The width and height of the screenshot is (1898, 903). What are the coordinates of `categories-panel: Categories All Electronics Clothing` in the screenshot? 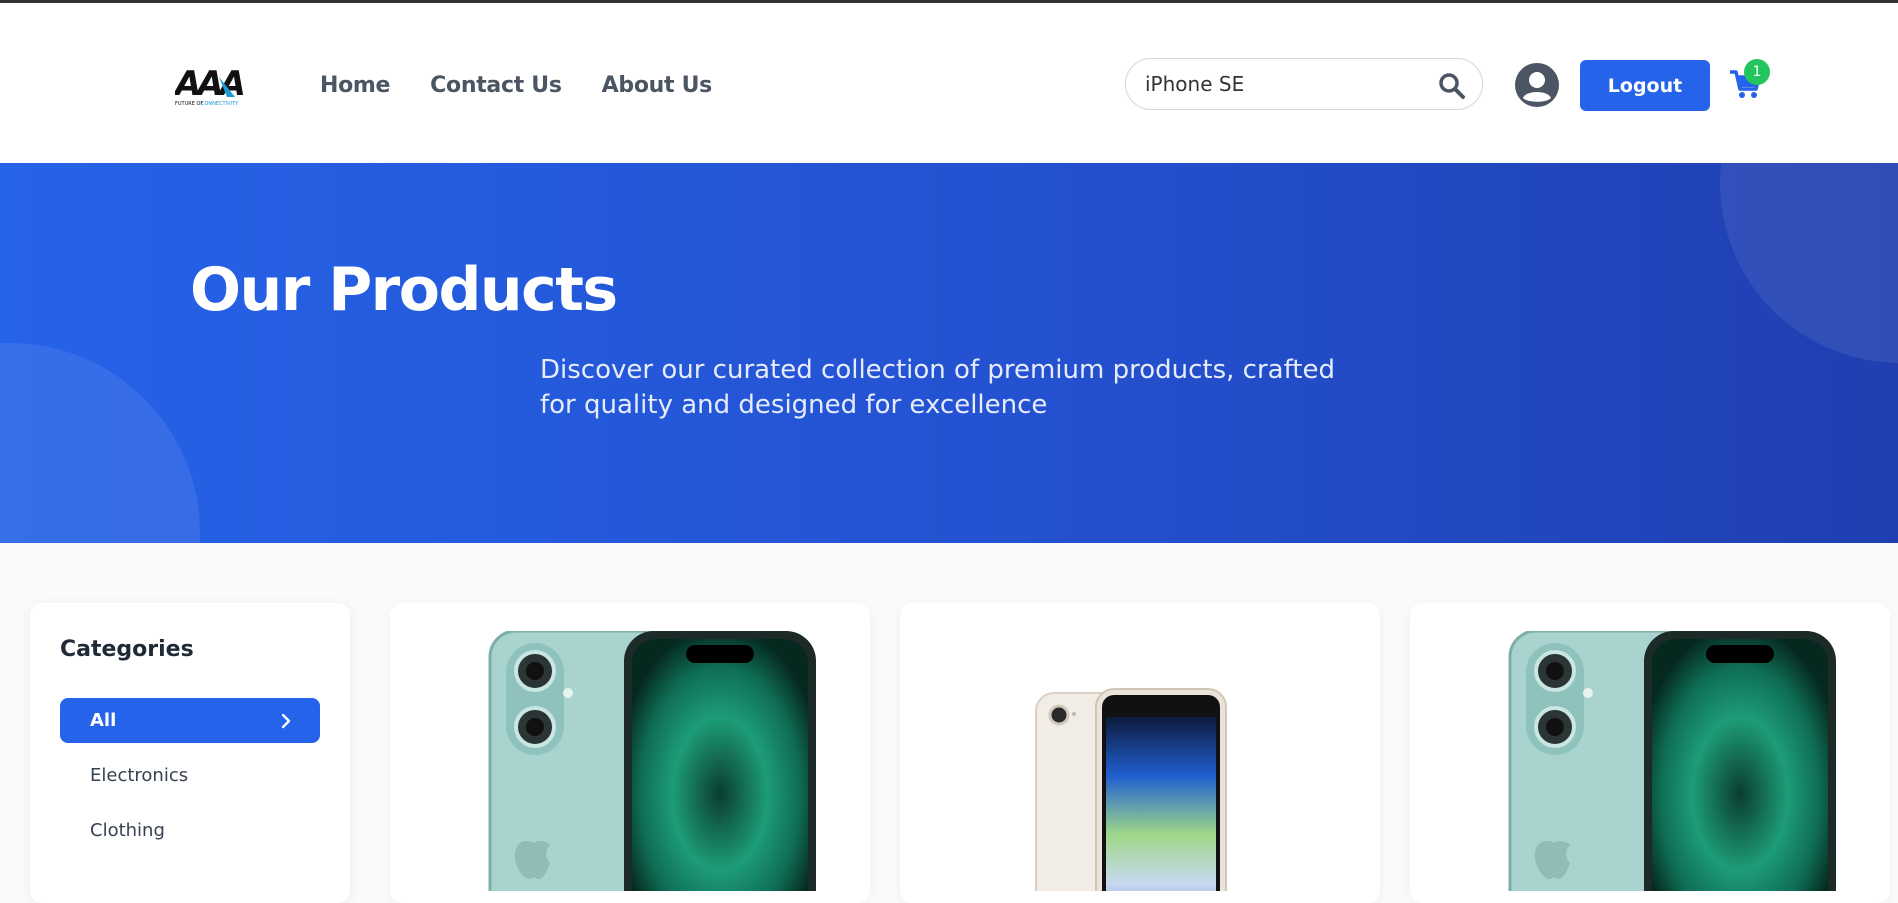 It's located at (190, 753).